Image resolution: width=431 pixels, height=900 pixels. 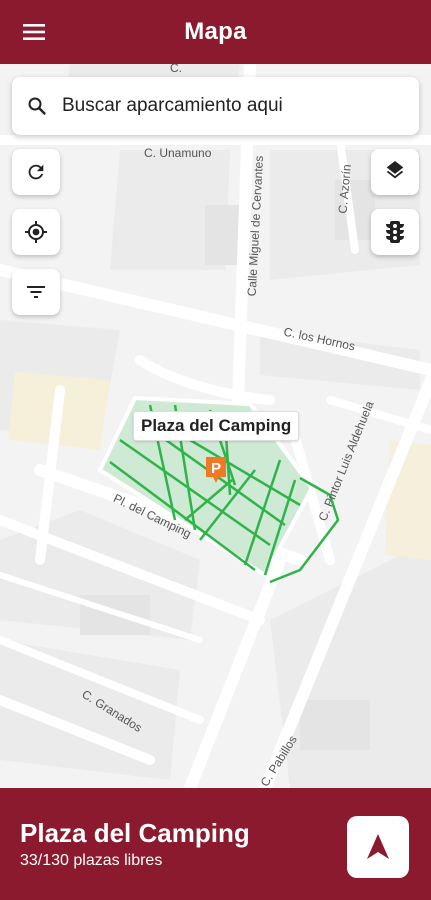 What do you see at coordinates (91, 860) in the screenshot?
I see `availability-text: 33/130 plazas libres` at bounding box center [91, 860].